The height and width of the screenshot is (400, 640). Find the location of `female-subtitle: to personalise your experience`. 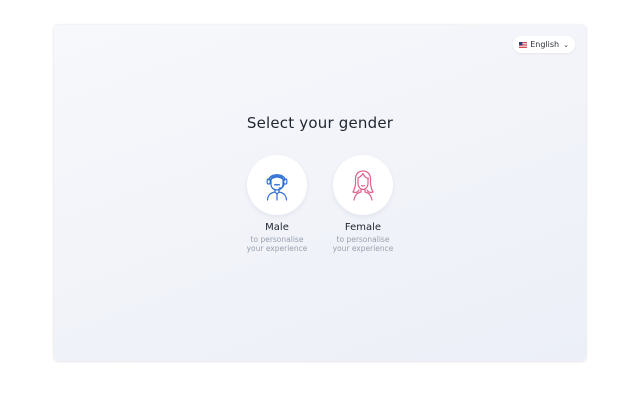

female-subtitle: to personalise your experience is located at coordinates (363, 244).